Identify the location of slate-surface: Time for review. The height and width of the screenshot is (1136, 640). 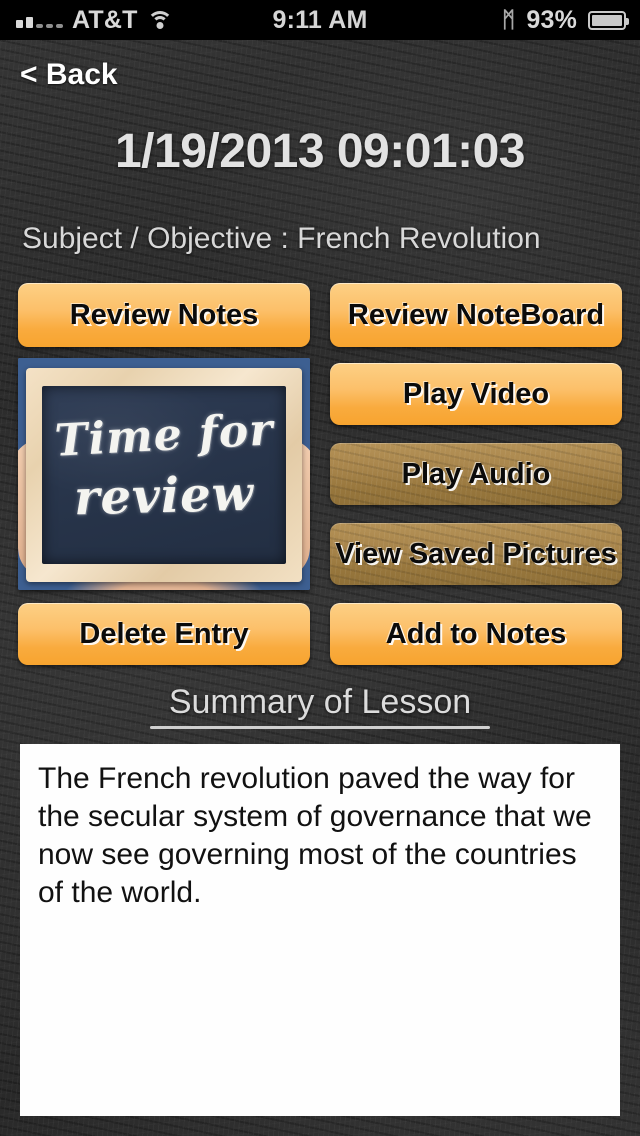
(164, 475).